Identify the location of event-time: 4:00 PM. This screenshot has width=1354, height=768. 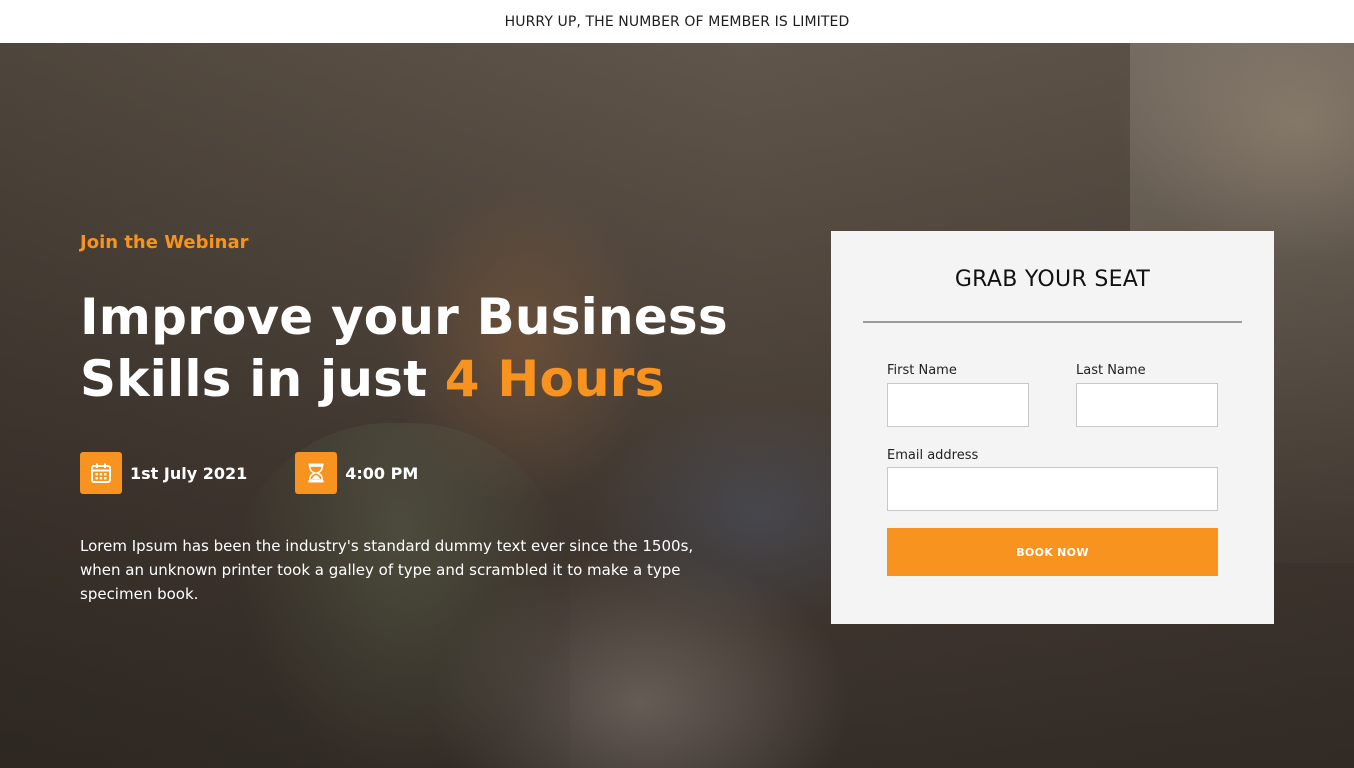
(356, 473).